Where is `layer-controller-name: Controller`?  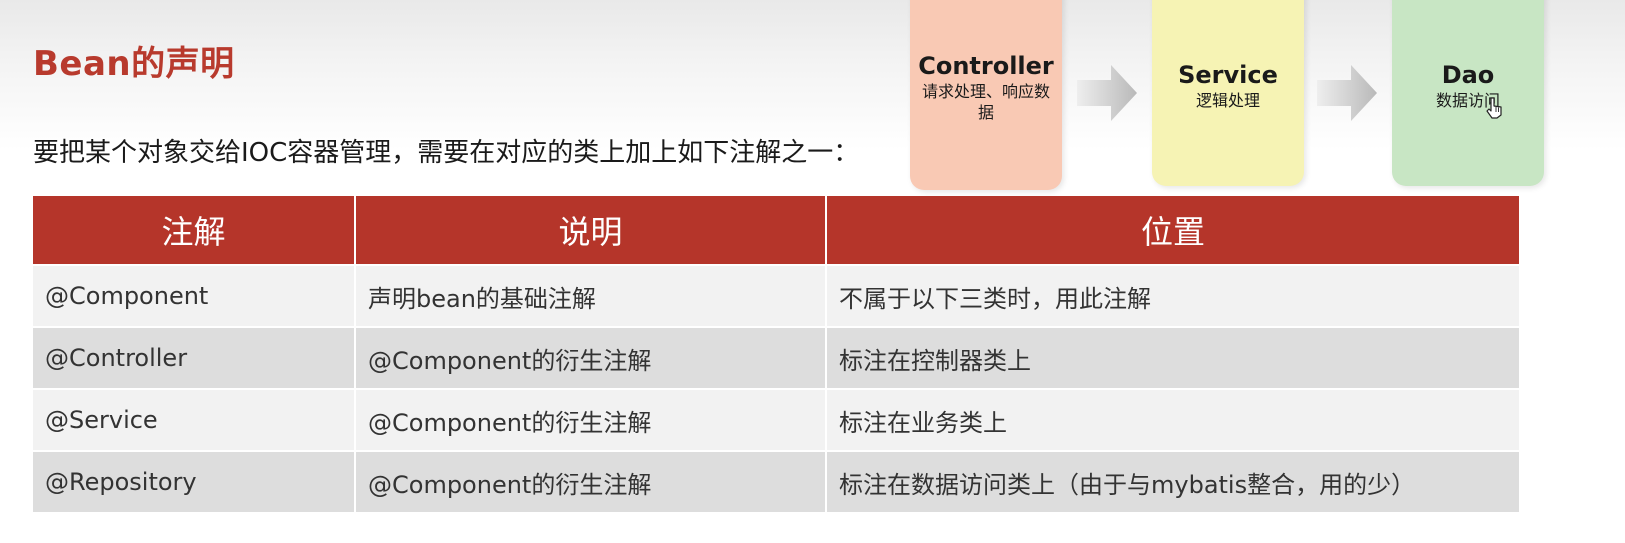 layer-controller-name: Controller is located at coordinates (986, 66).